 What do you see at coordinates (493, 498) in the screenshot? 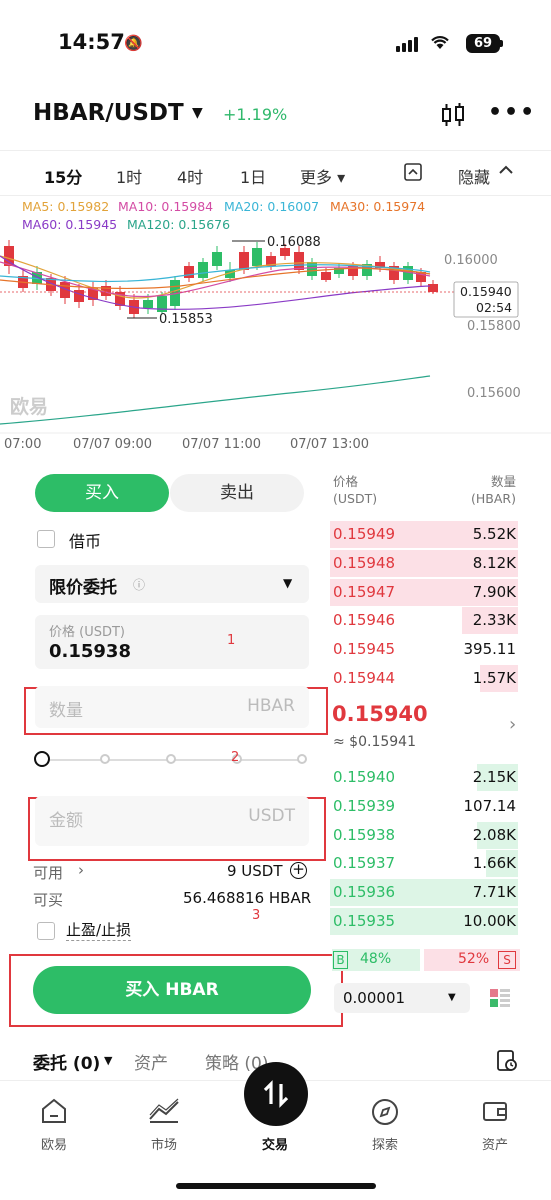
I see `ob-qty-unit: (HBAR)` at bounding box center [493, 498].